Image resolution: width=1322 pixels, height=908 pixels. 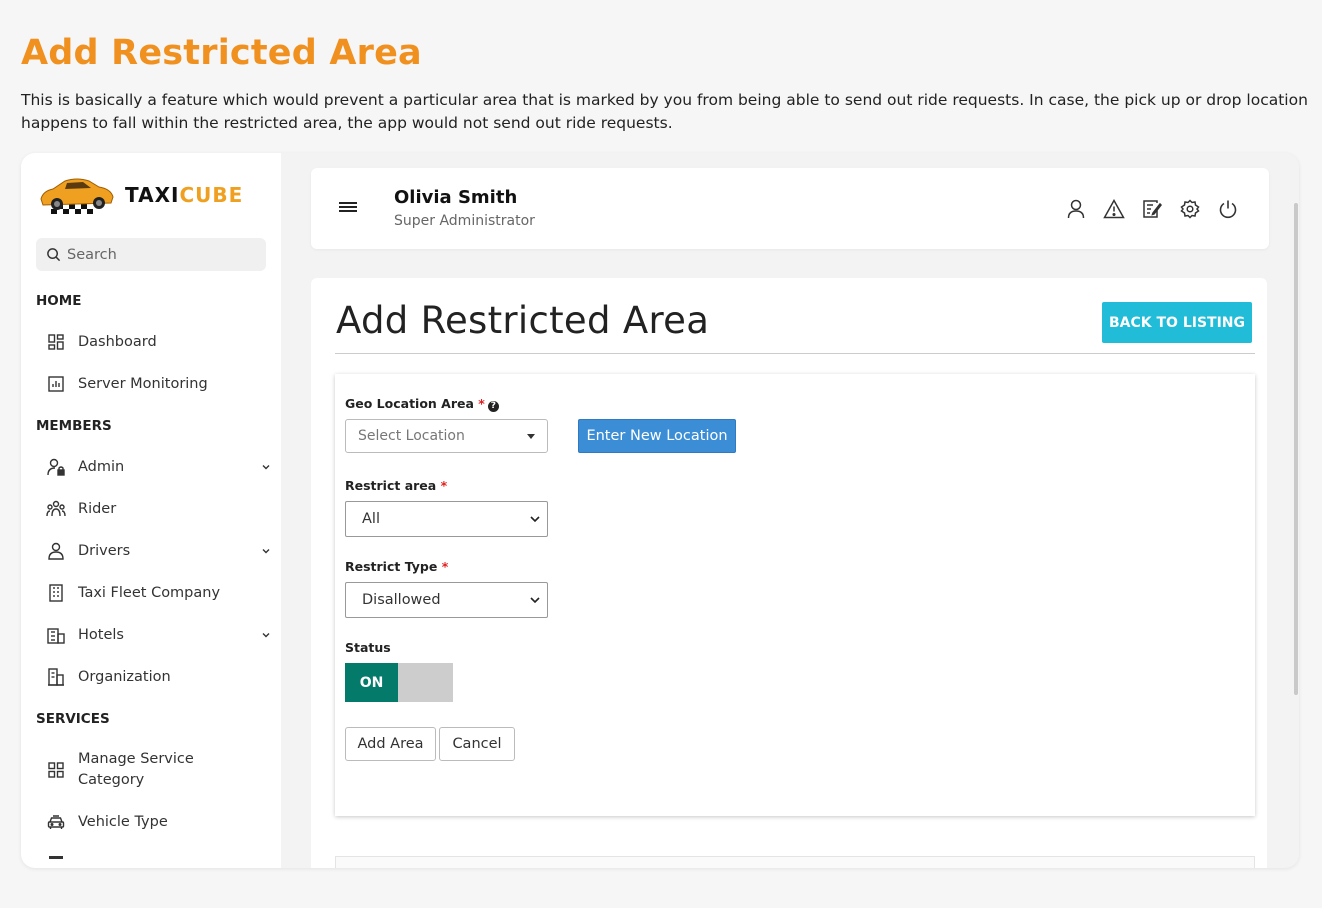 I want to click on brand-logo: TAXICUBE, so click(x=140, y=195).